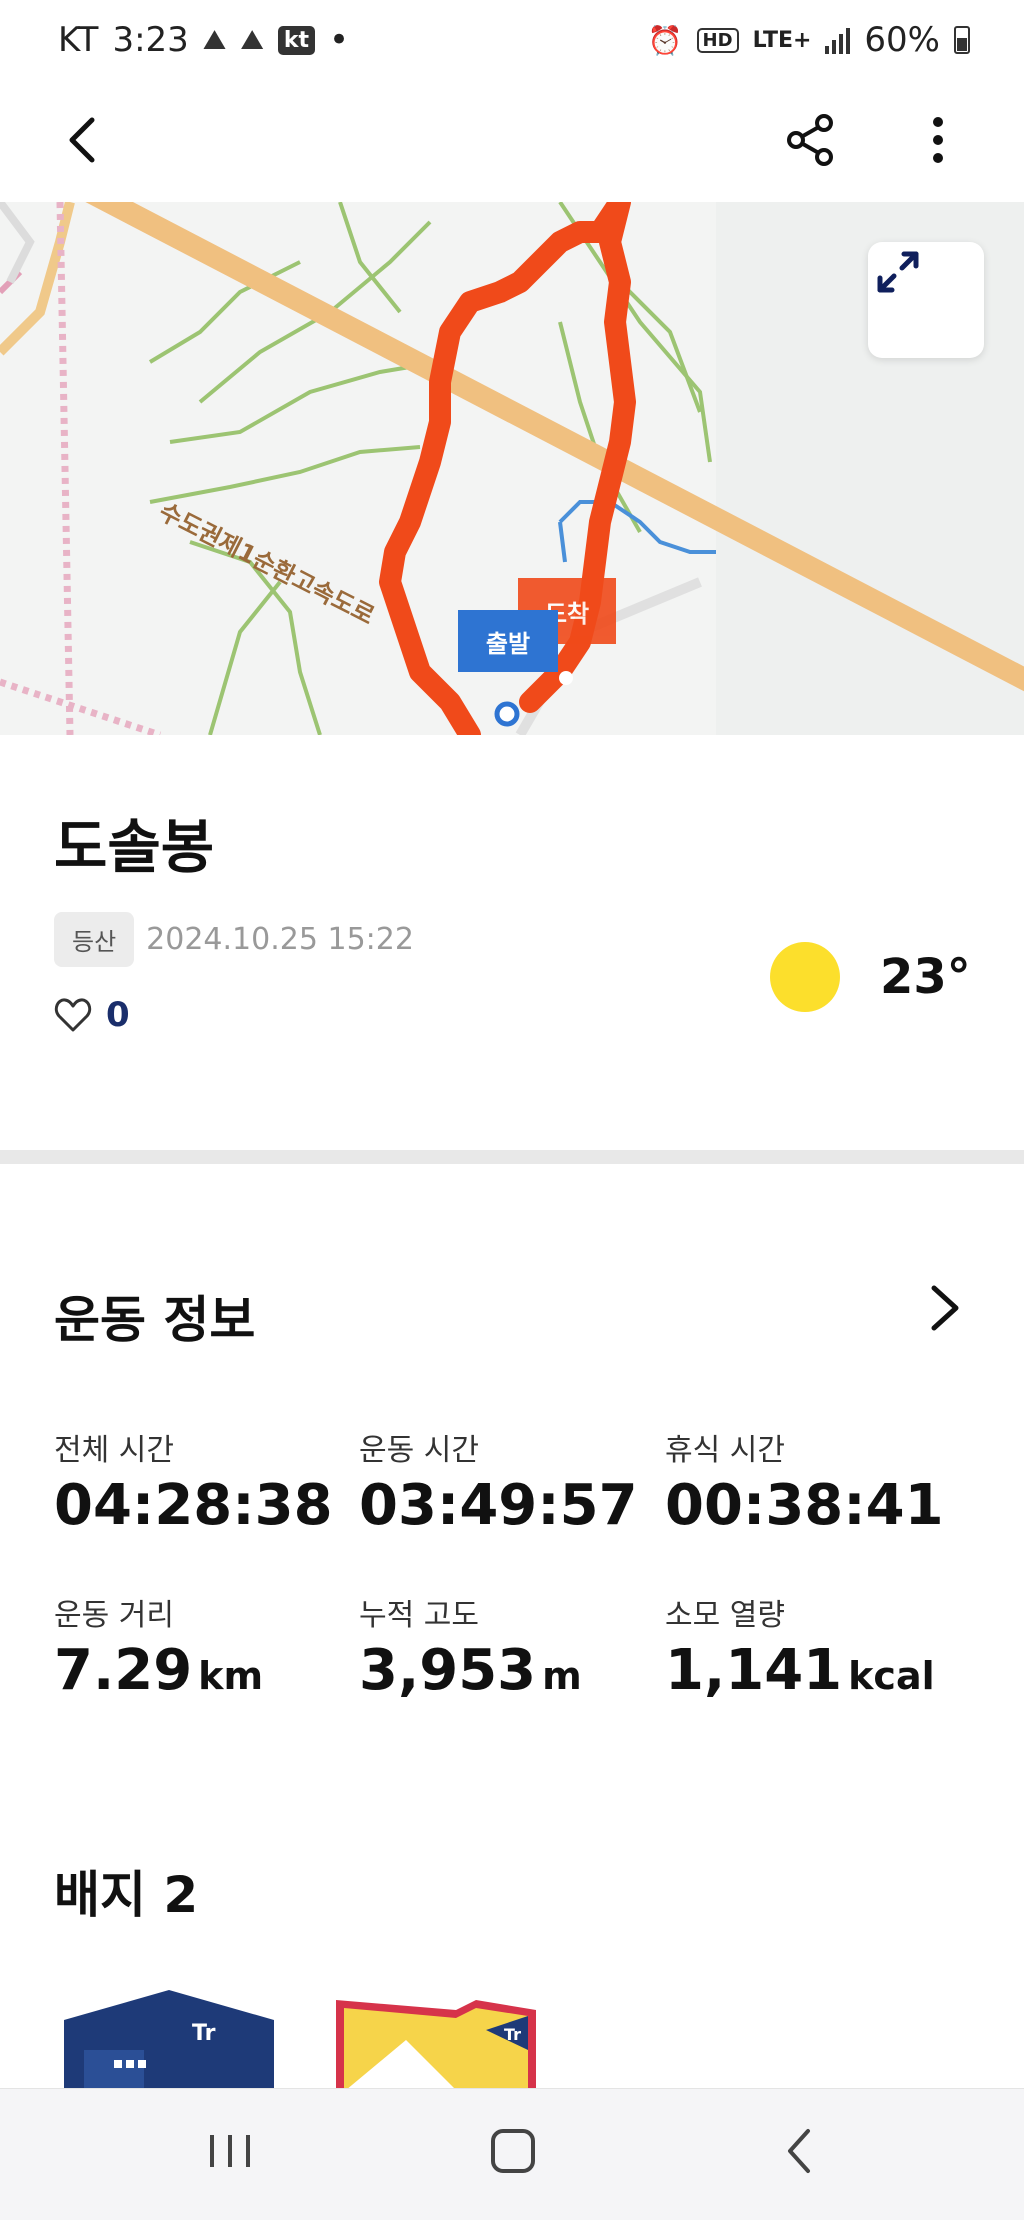 The image size is (1024, 2220). What do you see at coordinates (898, 272) in the screenshot?
I see `expand-icon` at bounding box center [898, 272].